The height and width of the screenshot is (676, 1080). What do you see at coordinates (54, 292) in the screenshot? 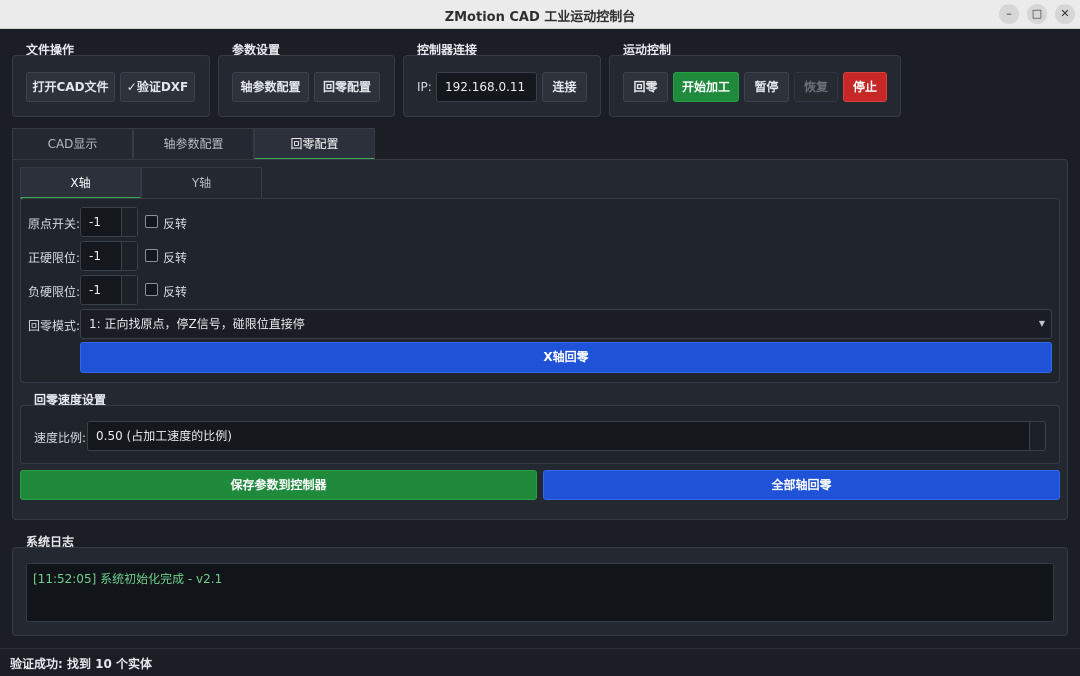
I see `neg-limit-label: 负硬限位:` at bounding box center [54, 292].